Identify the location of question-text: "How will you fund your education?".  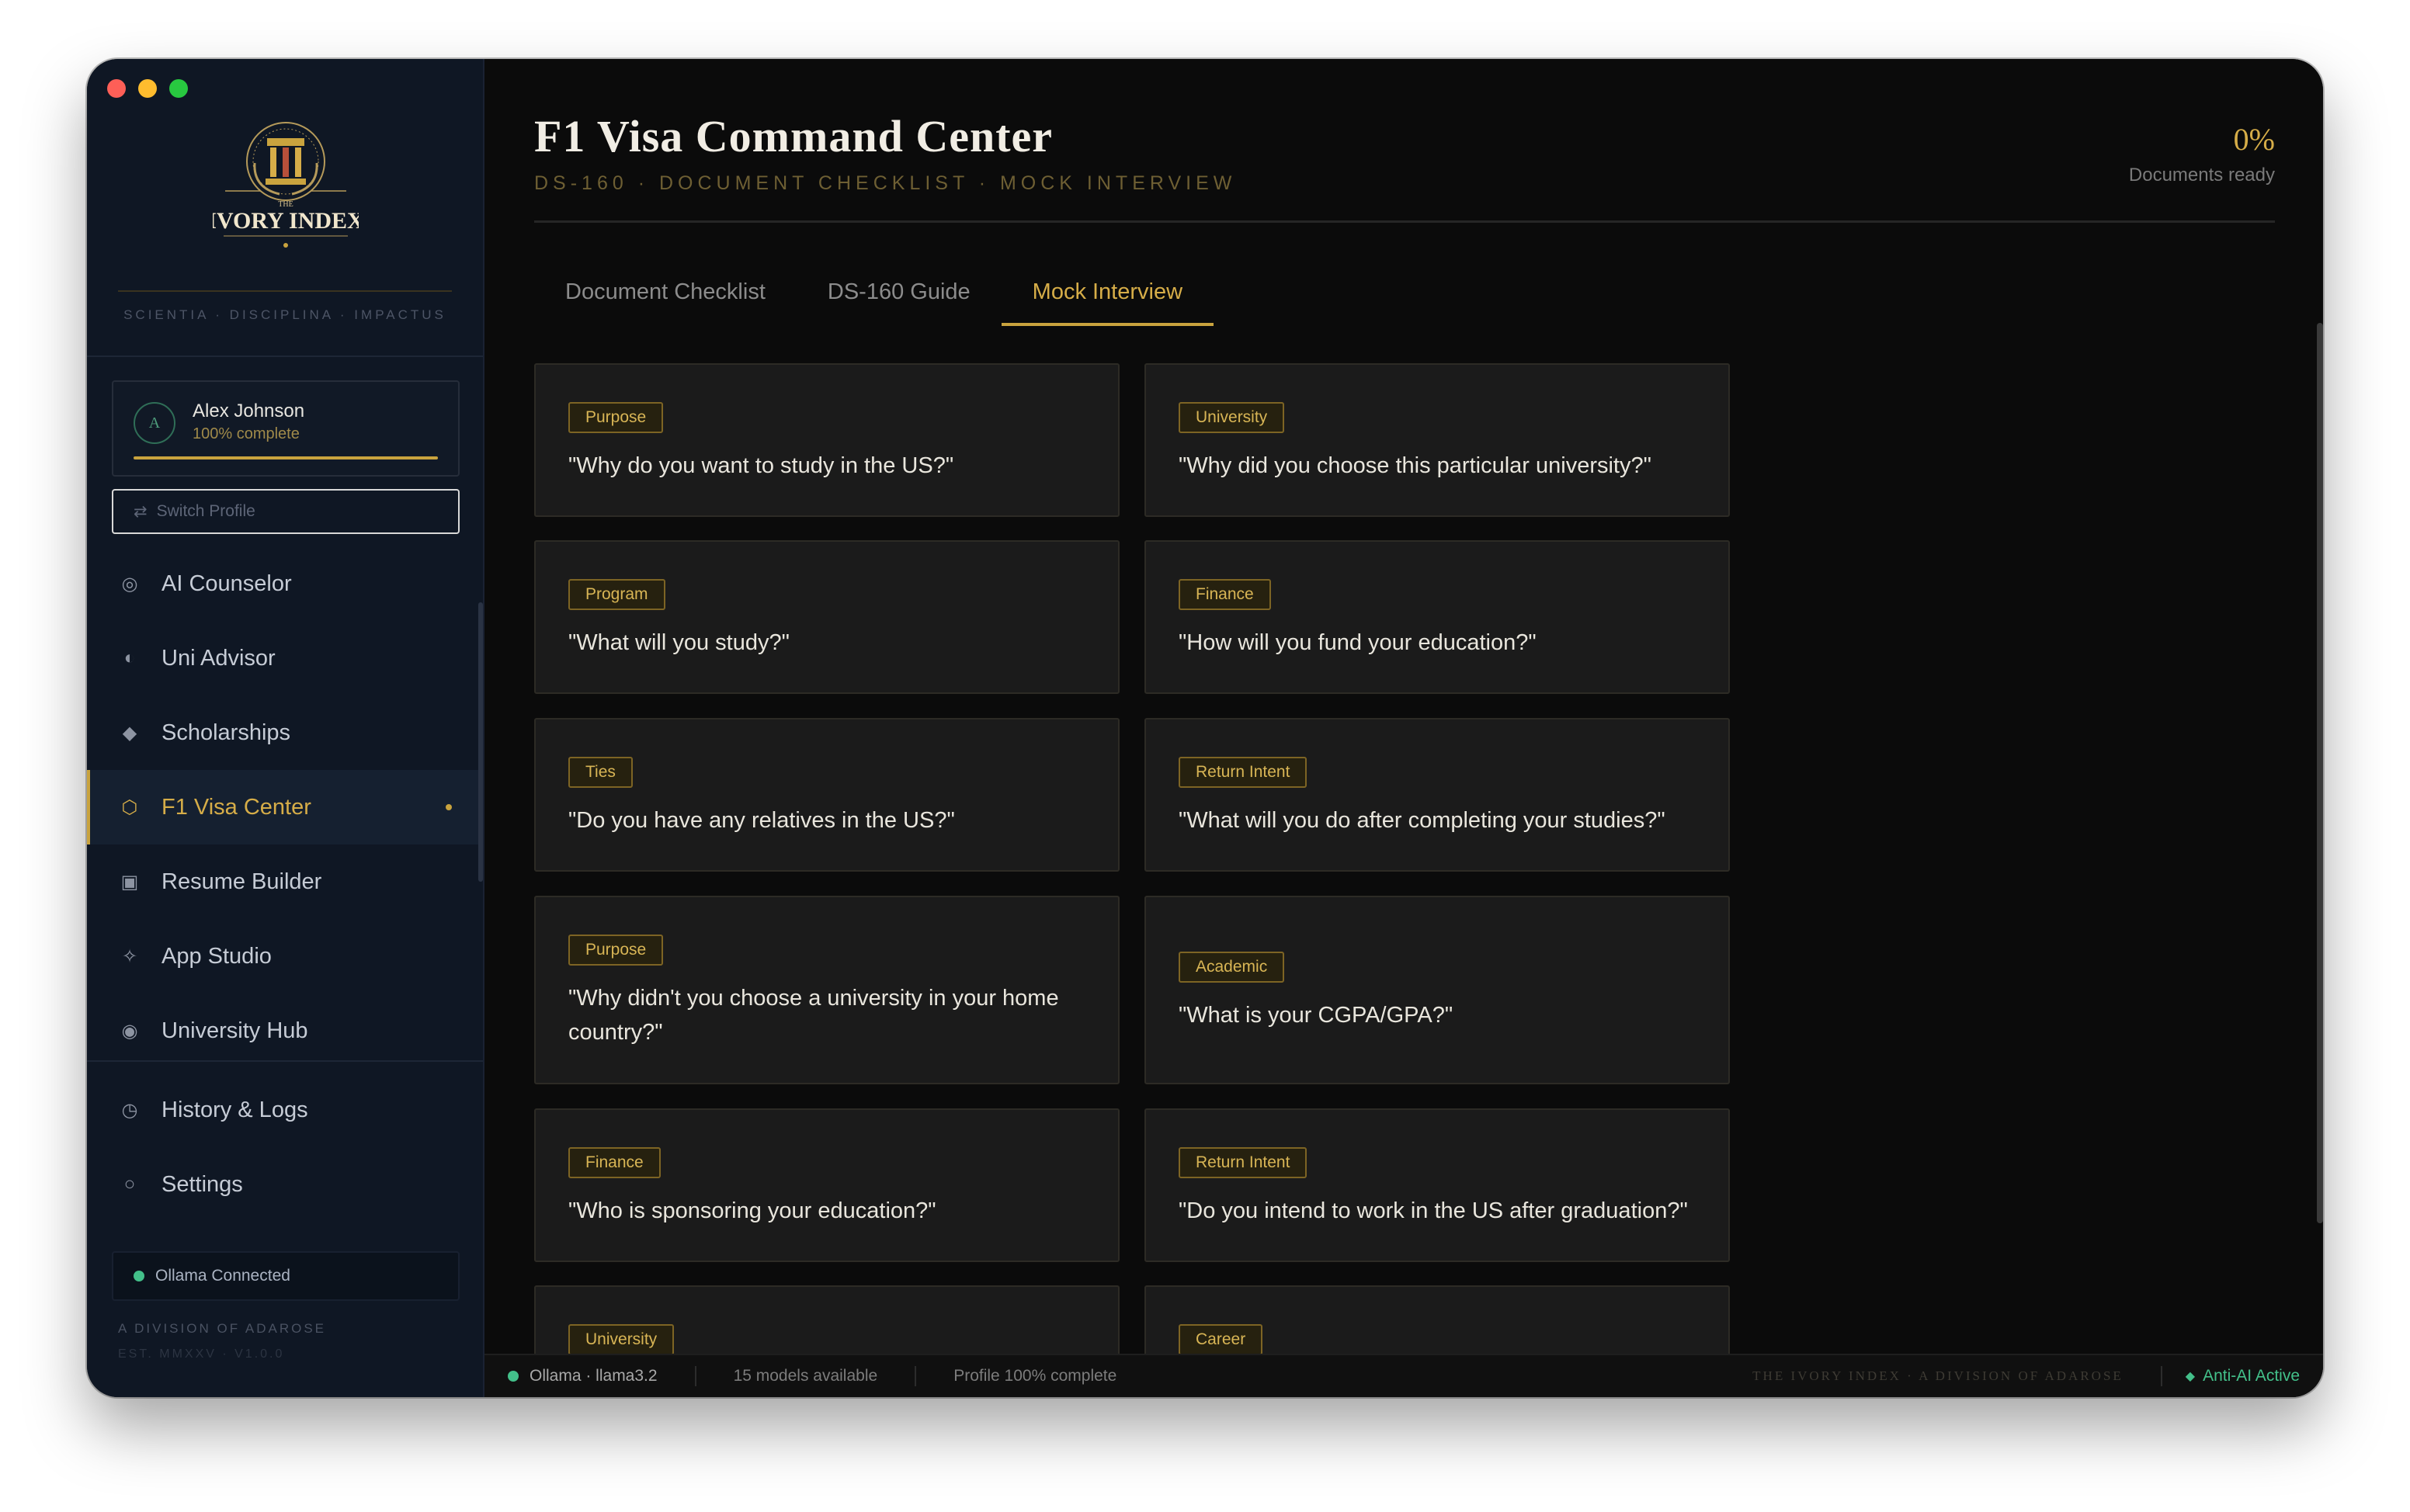
(1358, 642).